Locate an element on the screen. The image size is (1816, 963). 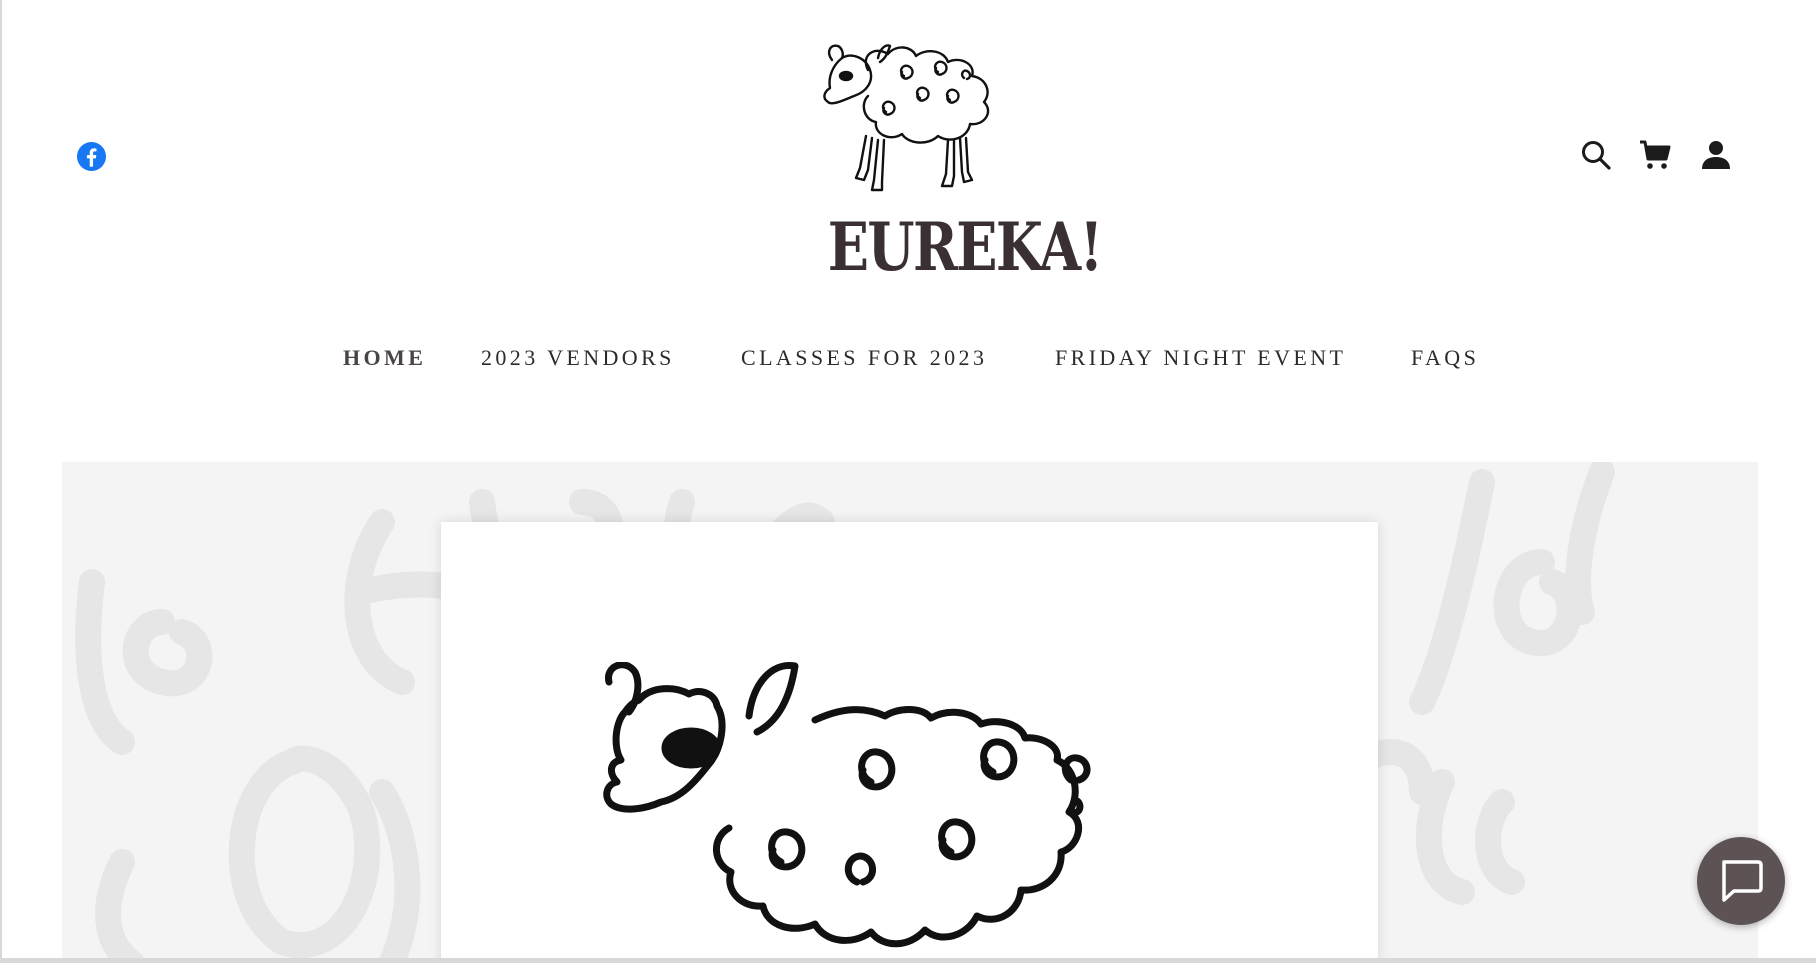
nav-item-friday-night-event: FRIDAY NIGHT EVENT is located at coordinates (1200, 358).